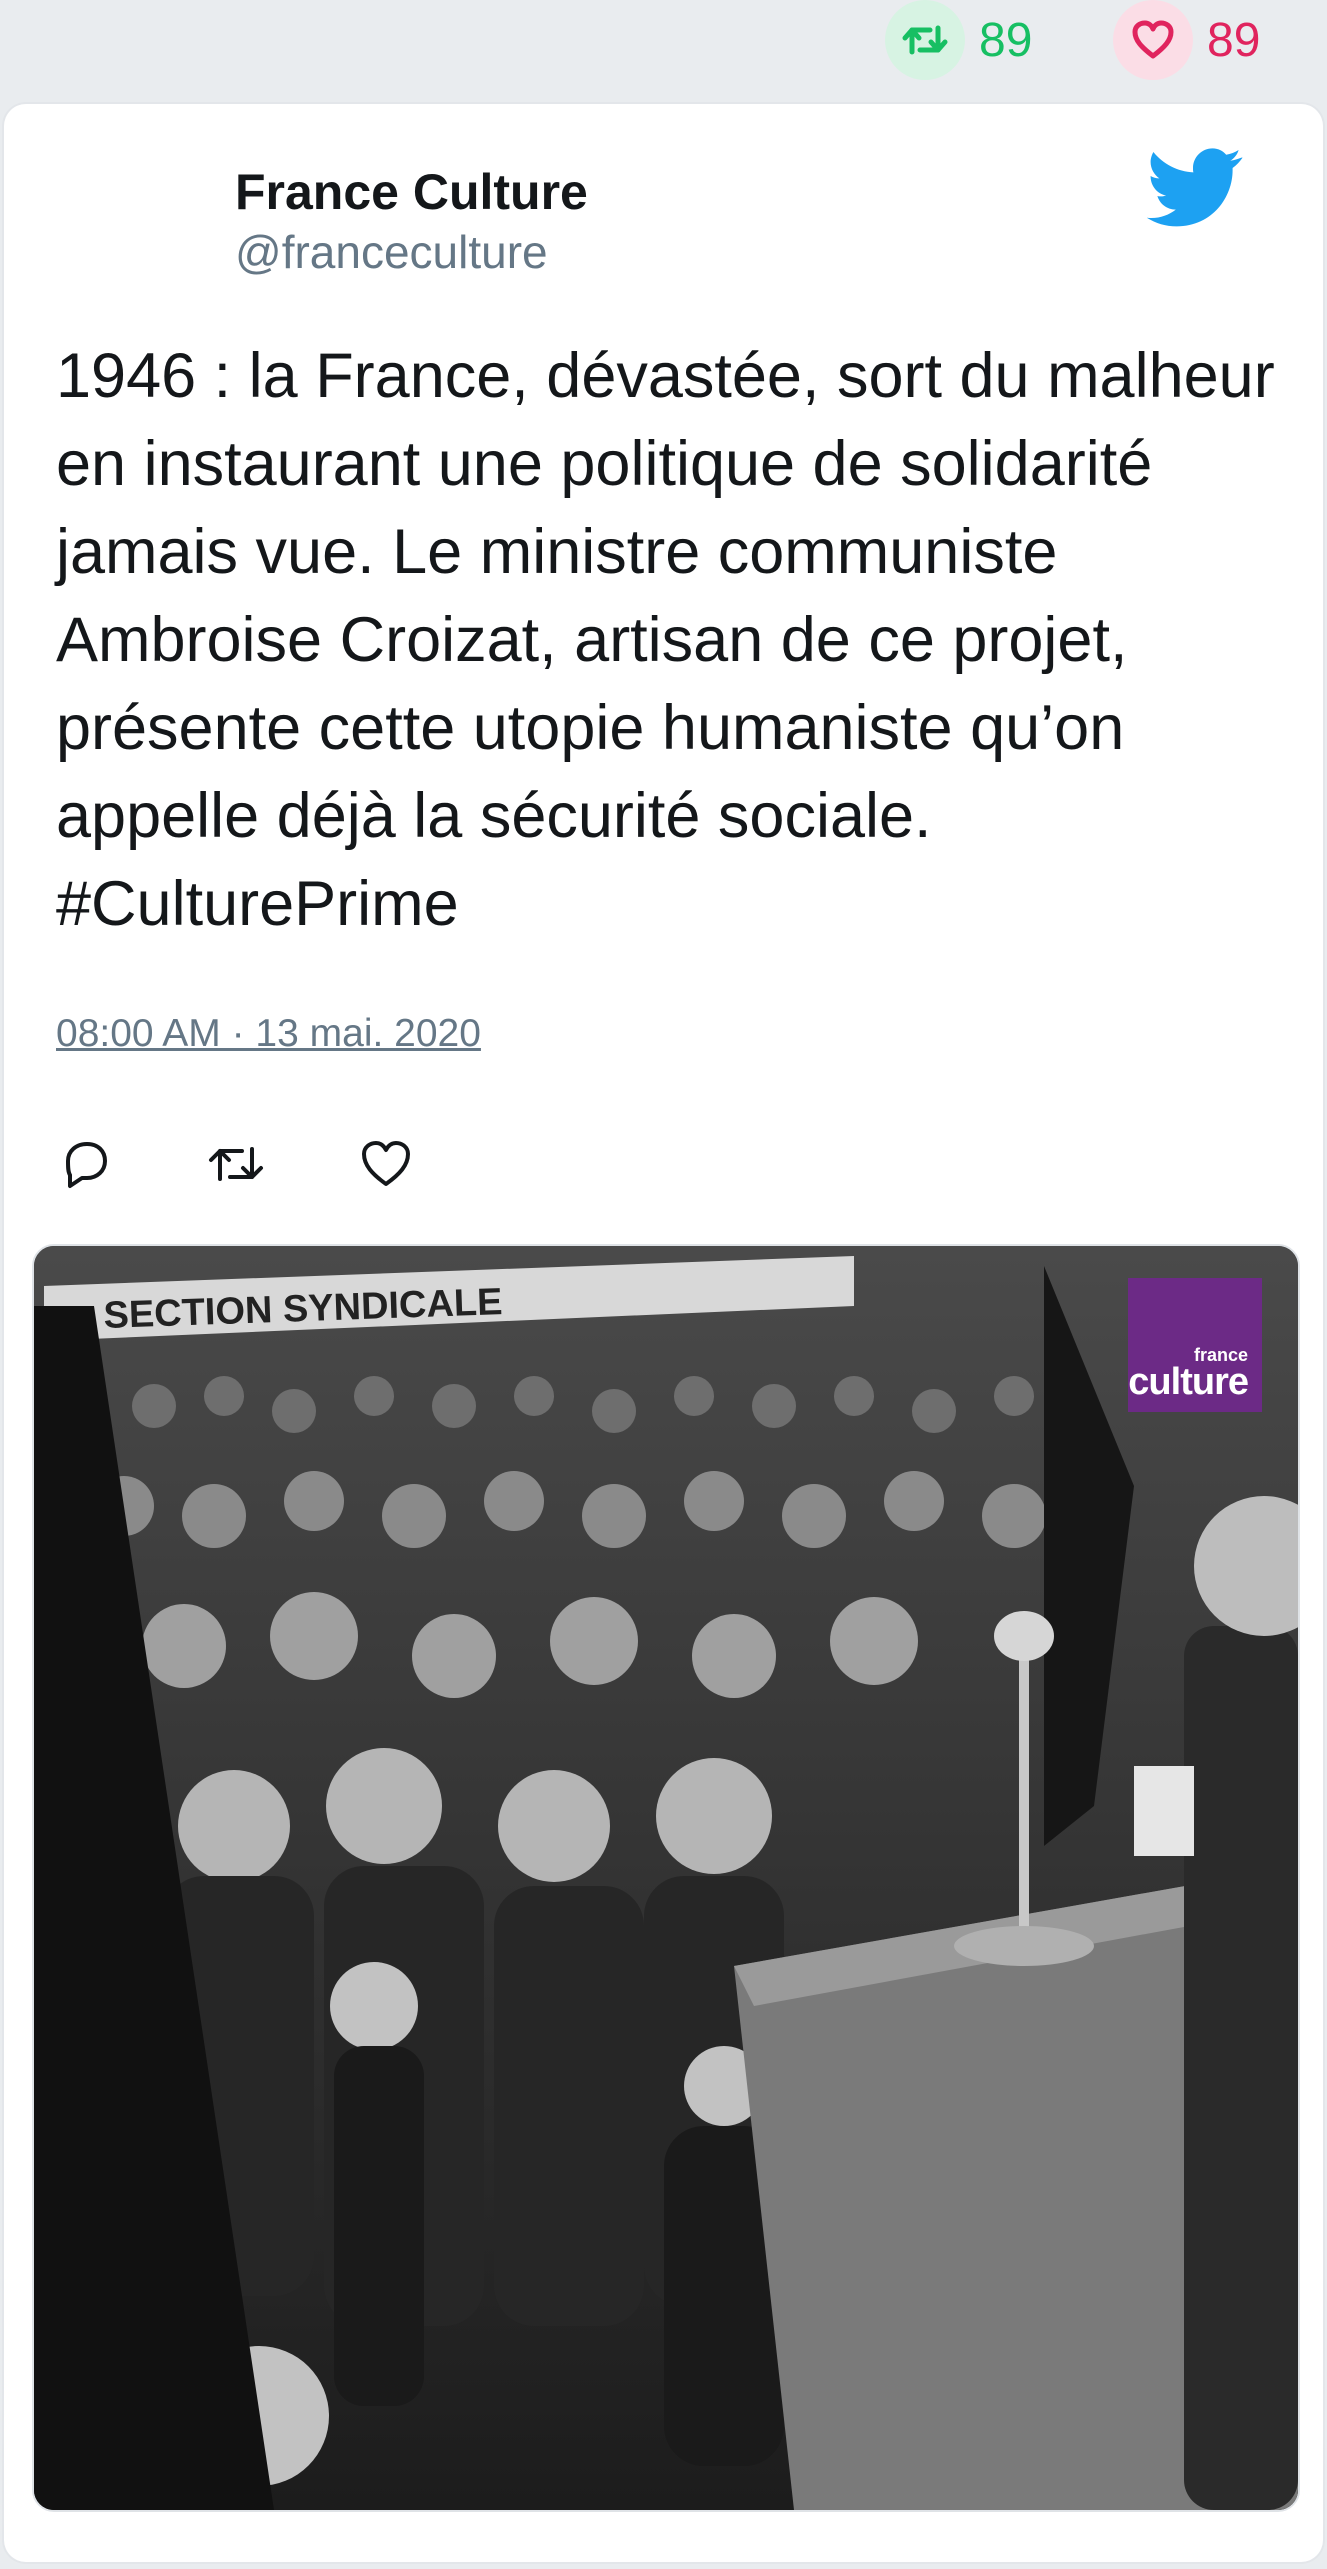  What do you see at coordinates (1006, 40) in the screenshot?
I see `retweet-count: 89` at bounding box center [1006, 40].